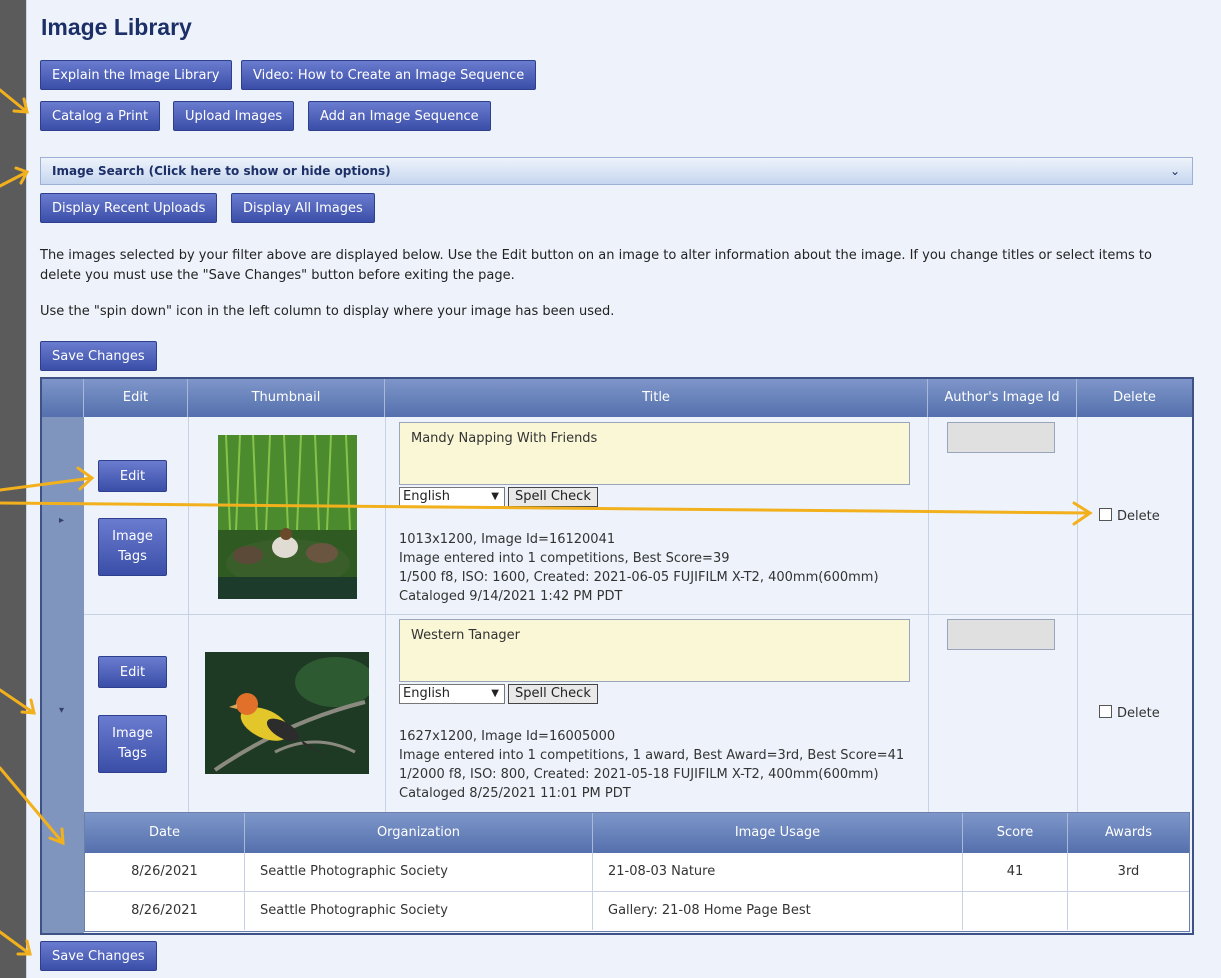  Describe the element at coordinates (511, 596) in the screenshot. I see `cataloged-date: Cataloged 9/14/2021 1:42 PM PDT` at that location.